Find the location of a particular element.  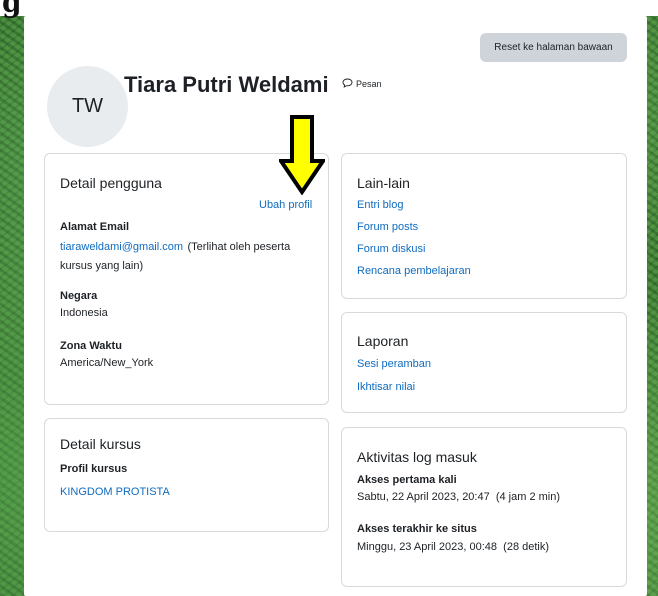

login-activity-title: Aktivitas log masuk is located at coordinates (417, 457).